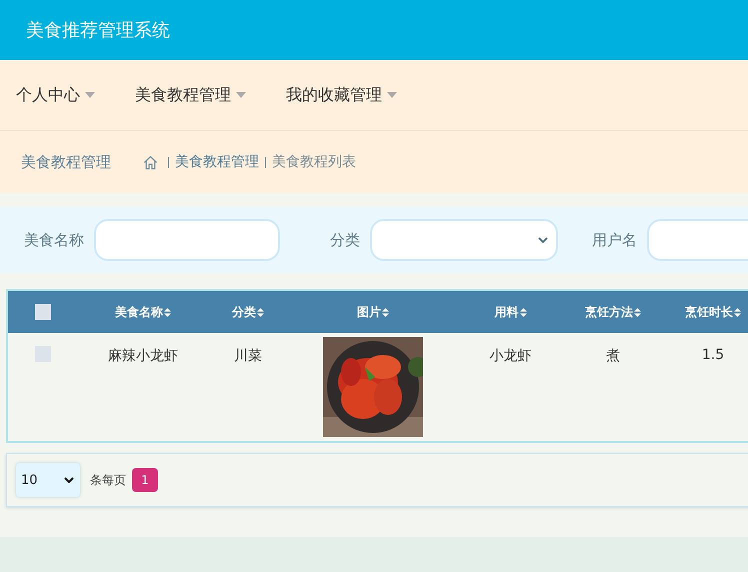  What do you see at coordinates (150, 162) in the screenshot?
I see `home-icon` at bounding box center [150, 162].